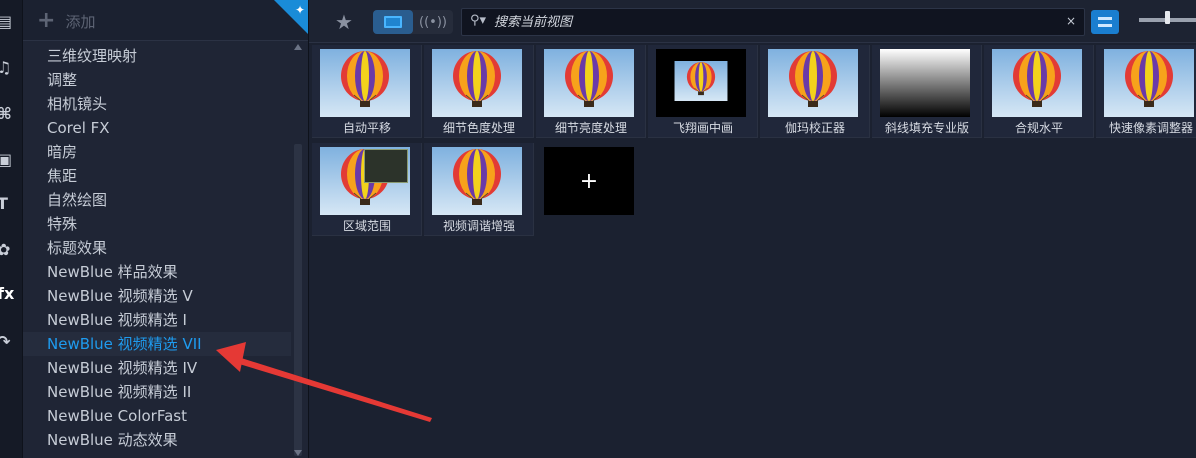  Describe the element at coordinates (157, 224) in the screenshot. I see `category-item: 特殊` at that location.